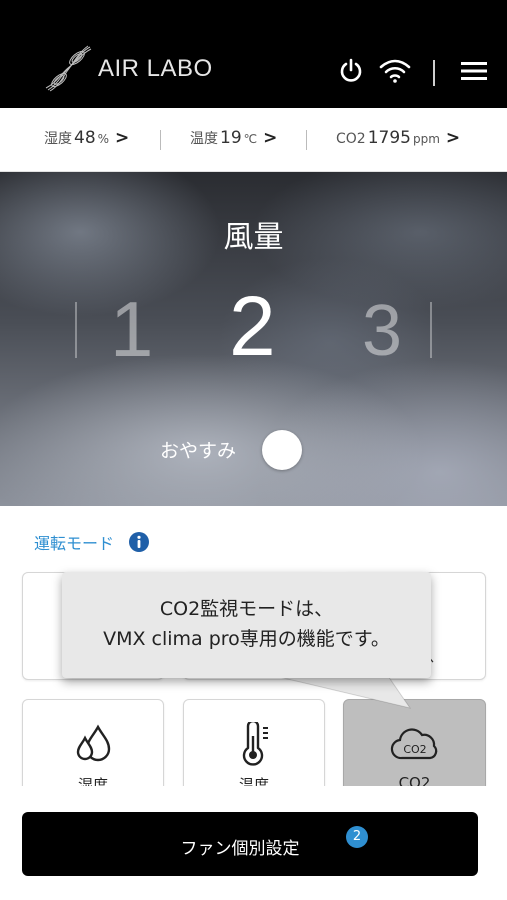 The width and height of the screenshot is (507, 900). What do you see at coordinates (357, 837) in the screenshot?
I see `notification-badge: 2` at bounding box center [357, 837].